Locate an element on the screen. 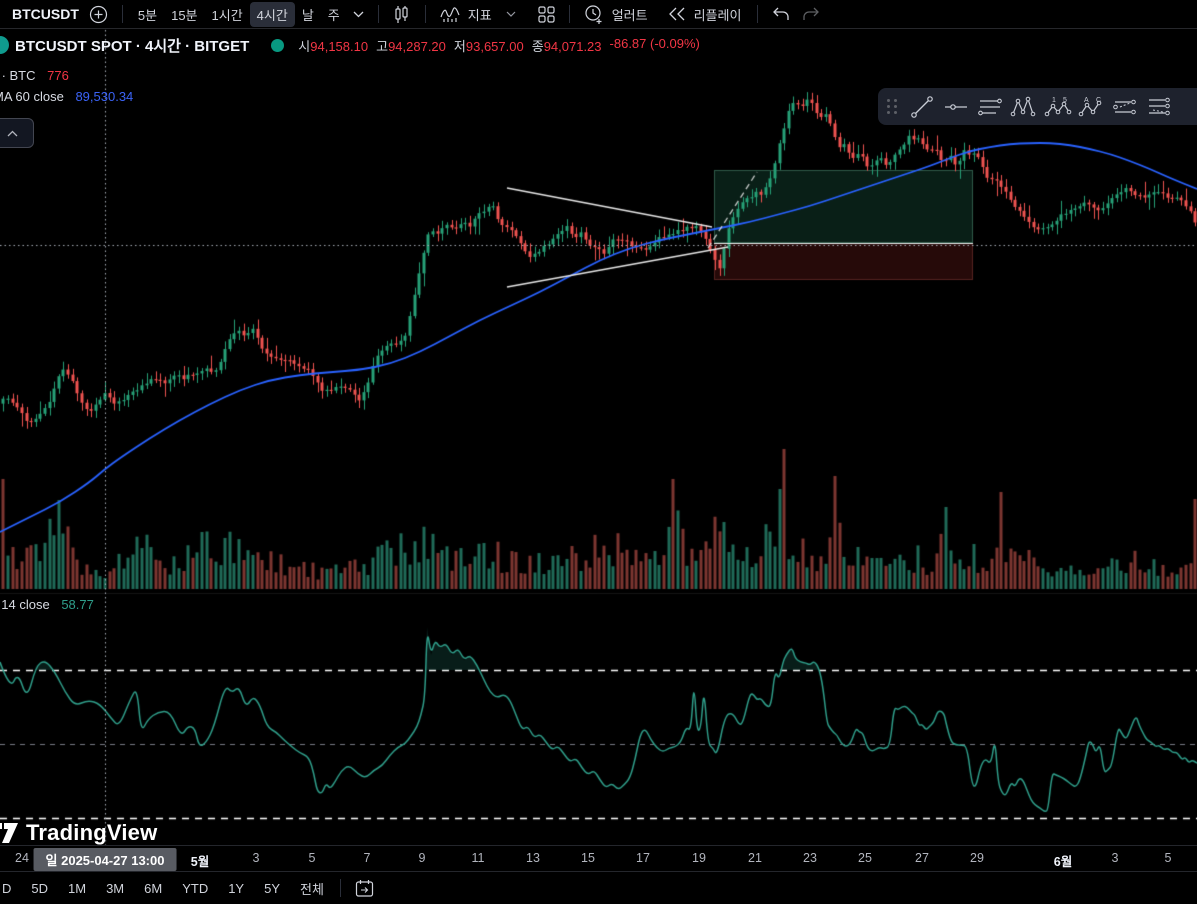  time-axis-label: 7 is located at coordinates (367, 858).